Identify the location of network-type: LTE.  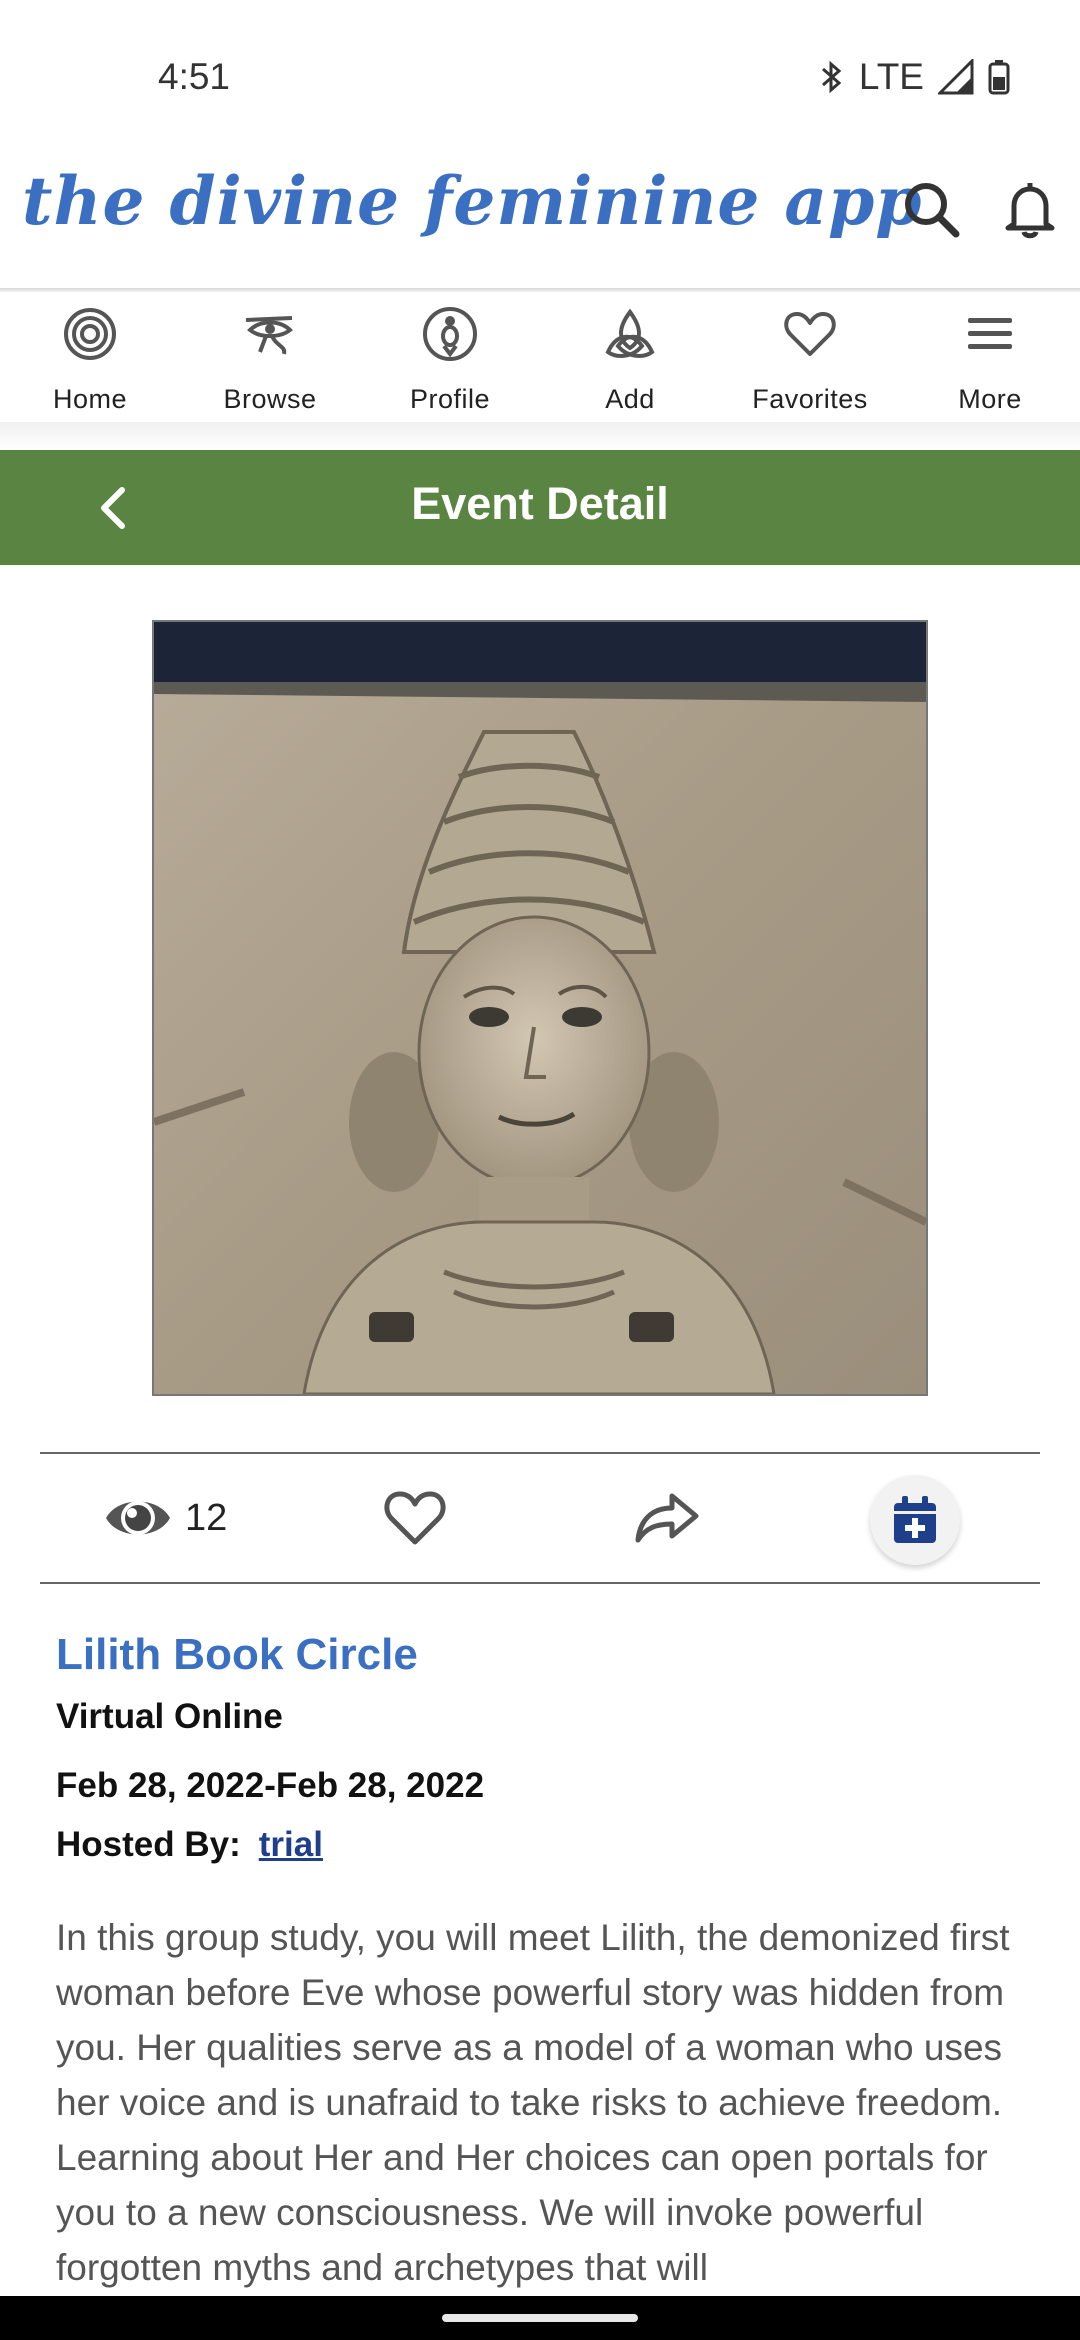
(891, 76).